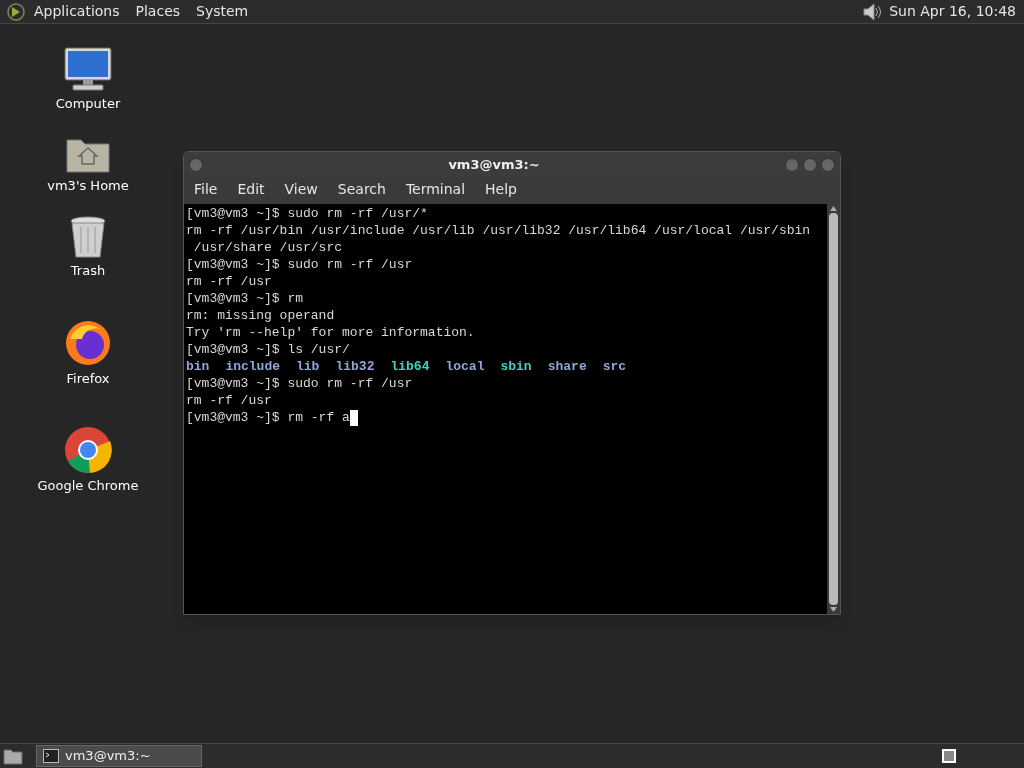  Describe the element at coordinates (949, 756) in the screenshot. I see `workspace-switcher` at that location.